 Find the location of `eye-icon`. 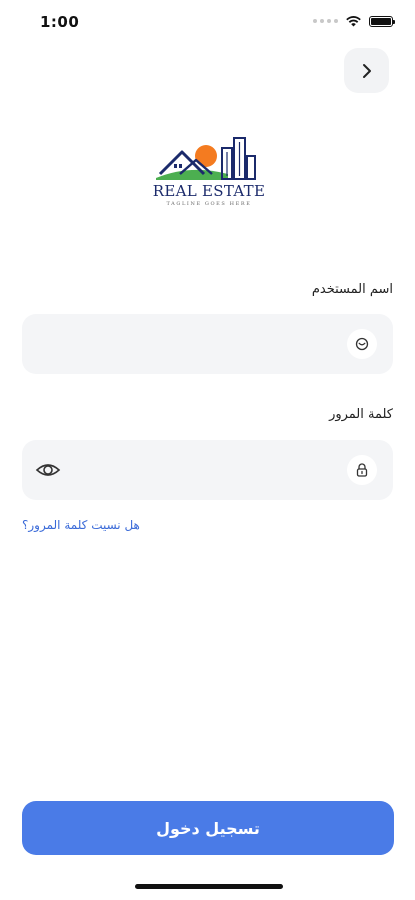

eye-icon is located at coordinates (48, 470).